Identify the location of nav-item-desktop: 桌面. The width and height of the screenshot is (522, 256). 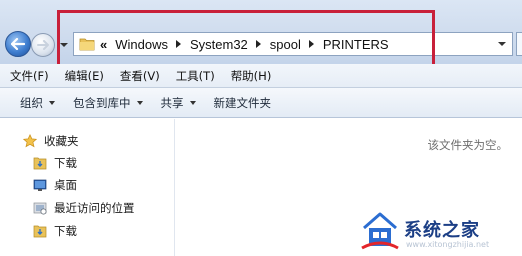
(54, 185).